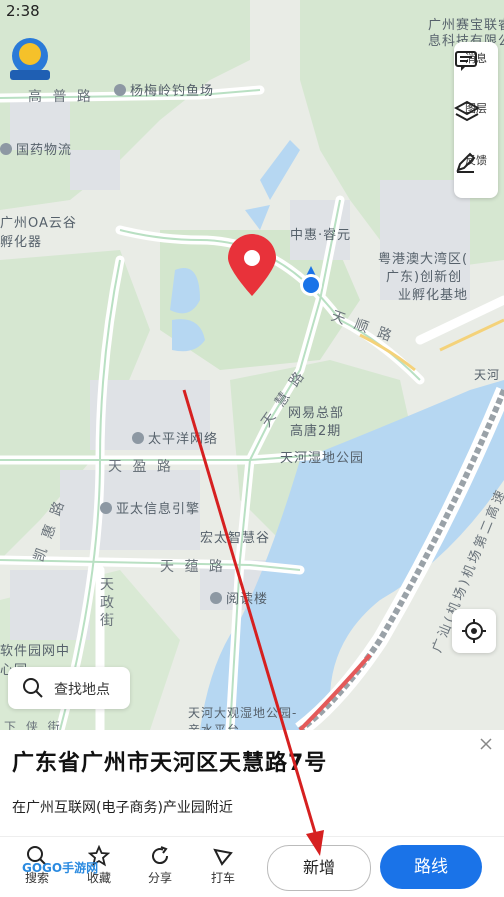 This screenshot has width=504, height=897. What do you see at coordinates (33, 688) in the screenshot?
I see `search-icon` at bounding box center [33, 688].